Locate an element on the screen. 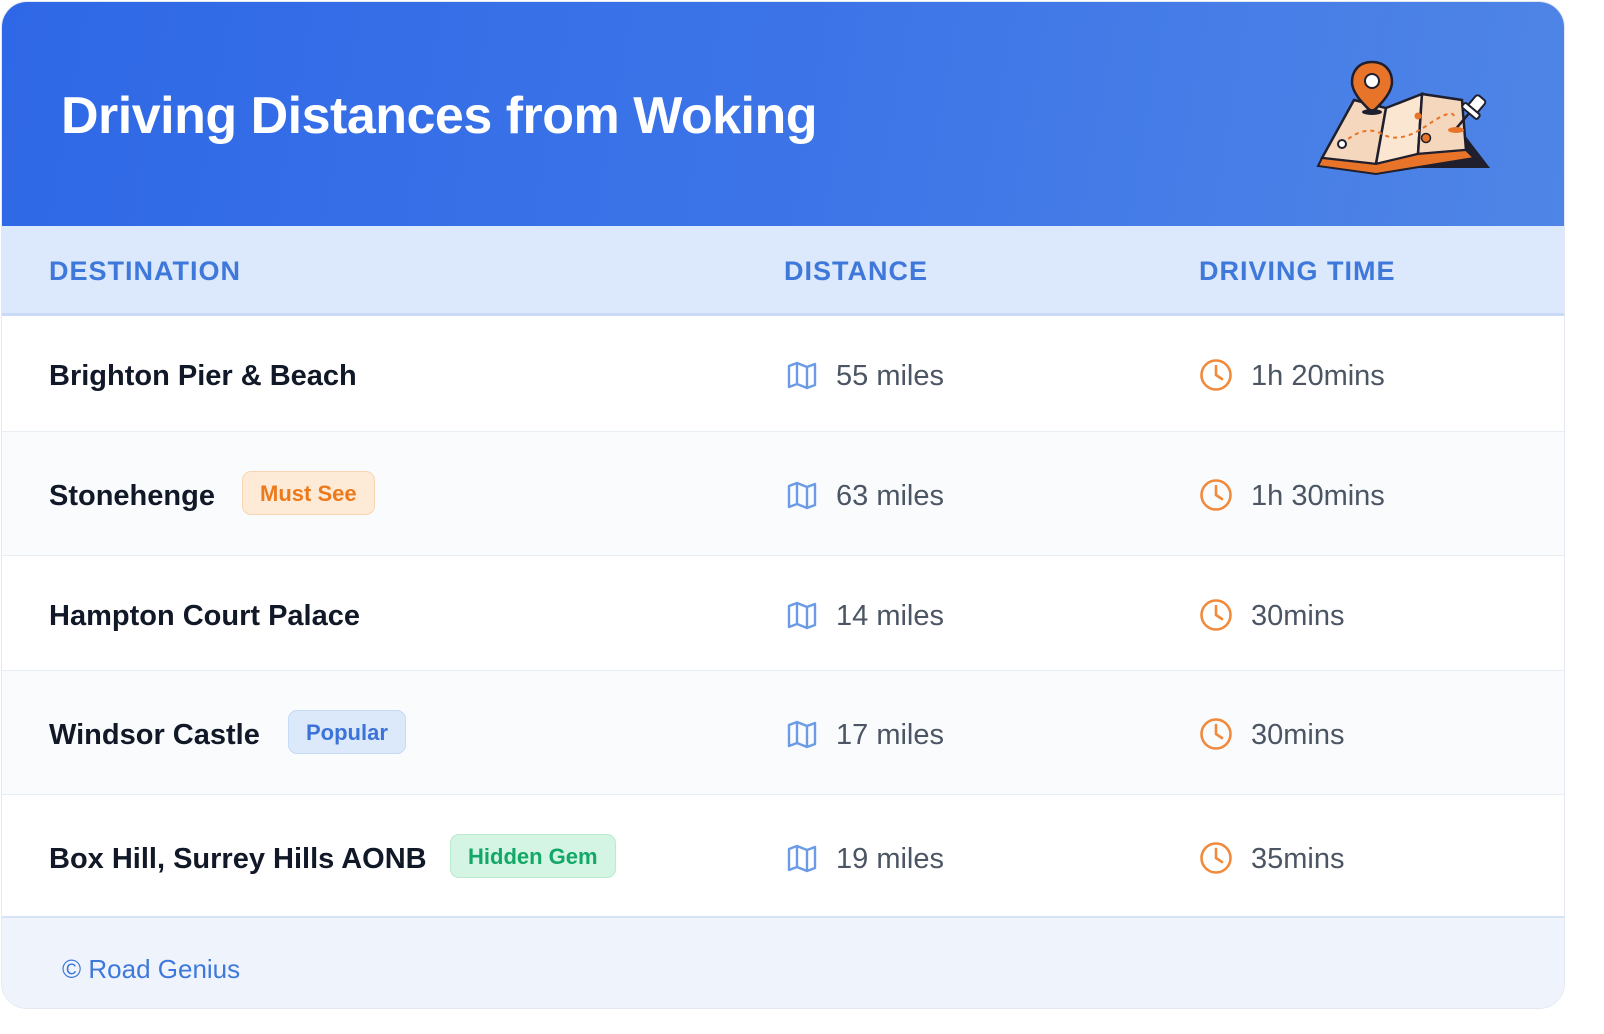 This screenshot has width=1604, height=1034. column-header-destination: DESTINATION is located at coordinates (145, 271).